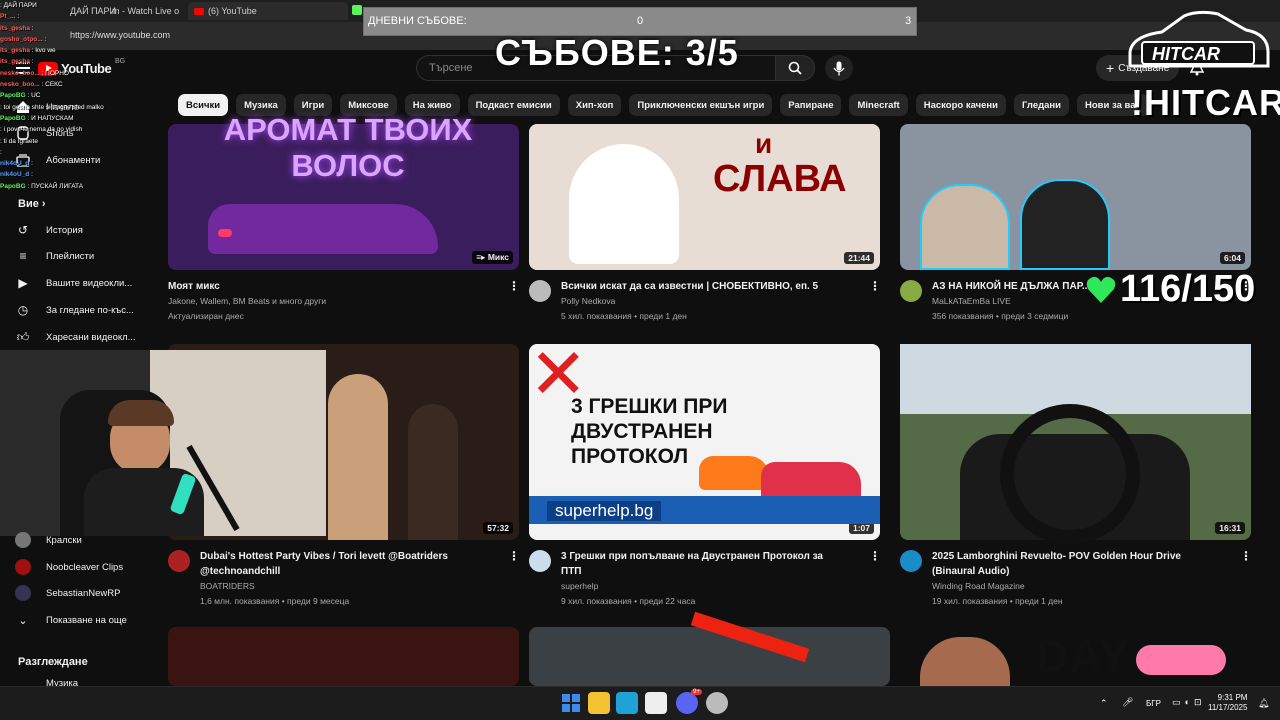 This screenshot has height=720, width=1280. I want to click on system-tray-icons: ▭◐⊡, so click(1188, 702).